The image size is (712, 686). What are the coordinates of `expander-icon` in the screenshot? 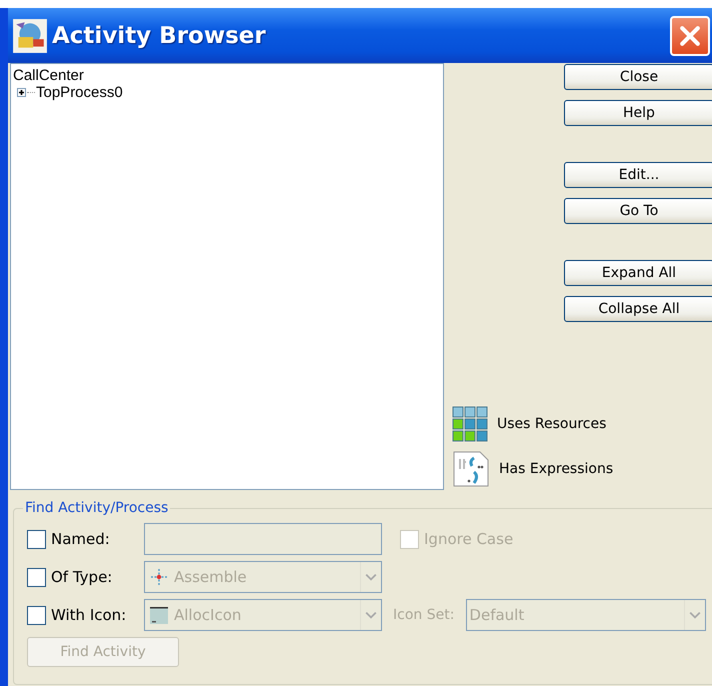 It's located at (21, 92).